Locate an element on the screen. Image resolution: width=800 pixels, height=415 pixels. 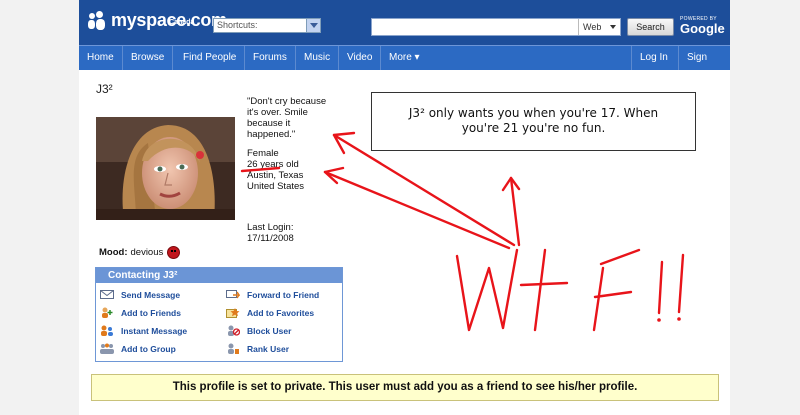
page-background-right is located at coordinates (765, 207).